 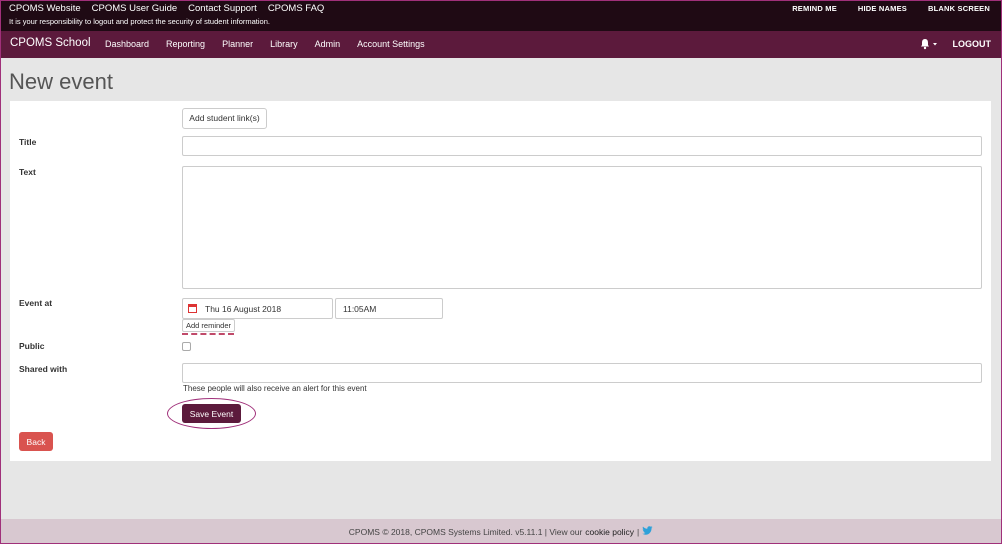 I want to click on public-checkbox, so click(x=186, y=346).